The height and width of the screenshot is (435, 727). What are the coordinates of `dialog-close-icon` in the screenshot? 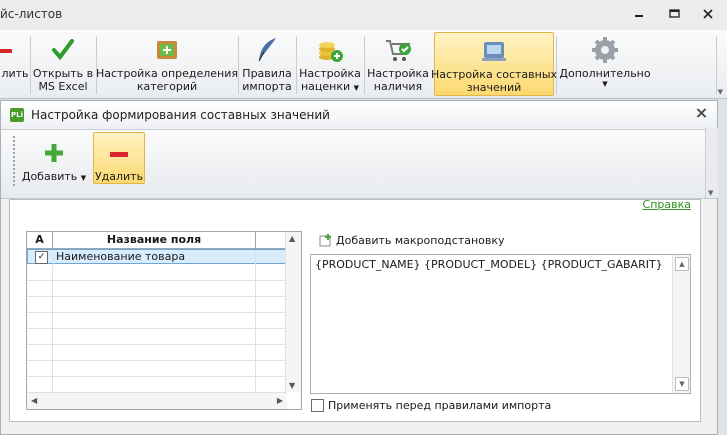 It's located at (701, 114).